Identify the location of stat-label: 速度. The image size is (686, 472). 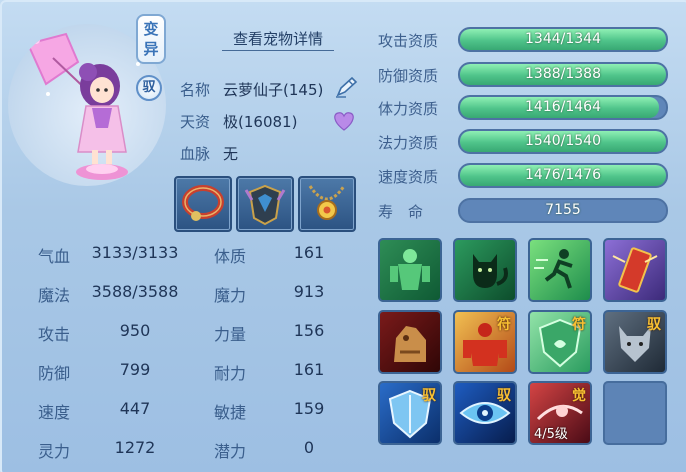
(54, 412).